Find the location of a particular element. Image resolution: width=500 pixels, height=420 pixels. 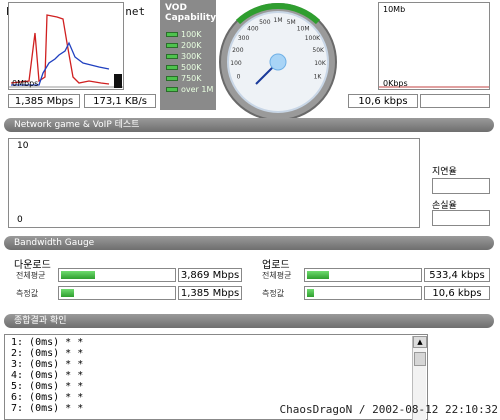

vod-level-label: 300K is located at coordinates (191, 56).